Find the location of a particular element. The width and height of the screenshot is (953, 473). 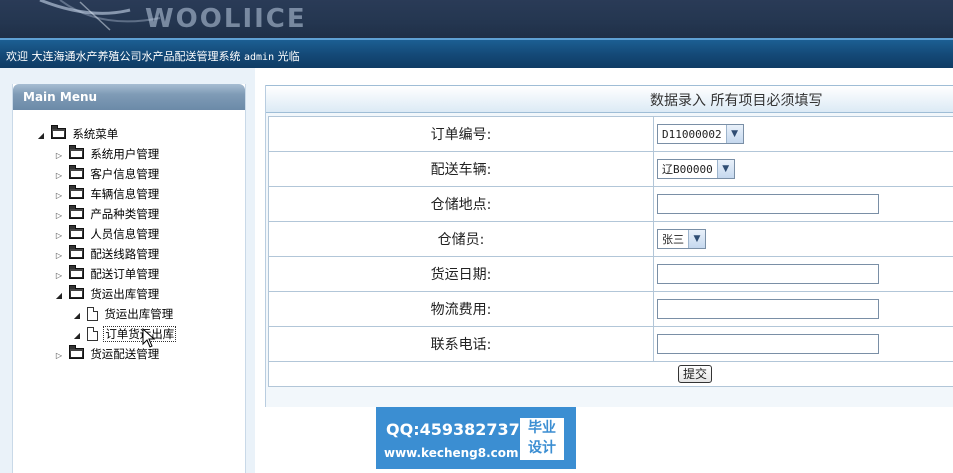

storekeeper-label: 仓储员: is located at coordinates (461, 239).